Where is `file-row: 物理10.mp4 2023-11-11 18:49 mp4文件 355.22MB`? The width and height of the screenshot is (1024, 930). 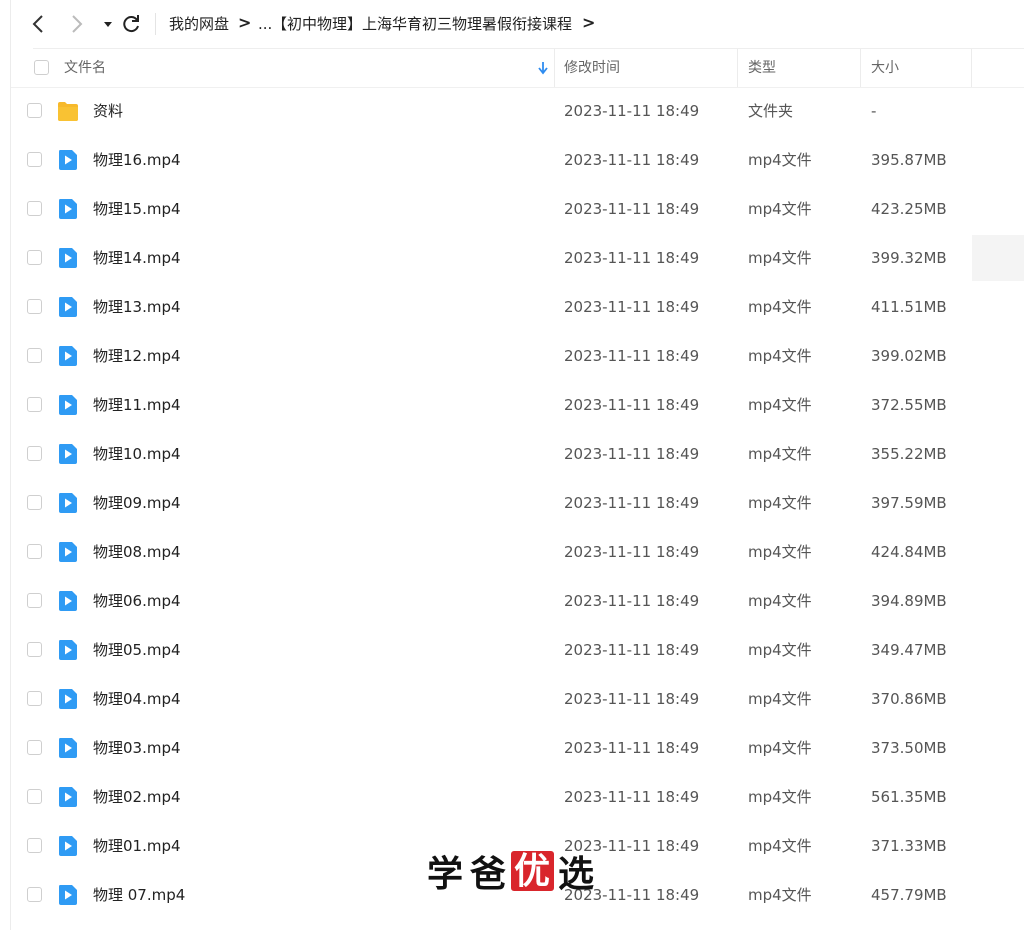
file-row: 物理10.mp4 2023-11-11 18:49 mp4文件 355.22MB is located at coordinates (517, 454).